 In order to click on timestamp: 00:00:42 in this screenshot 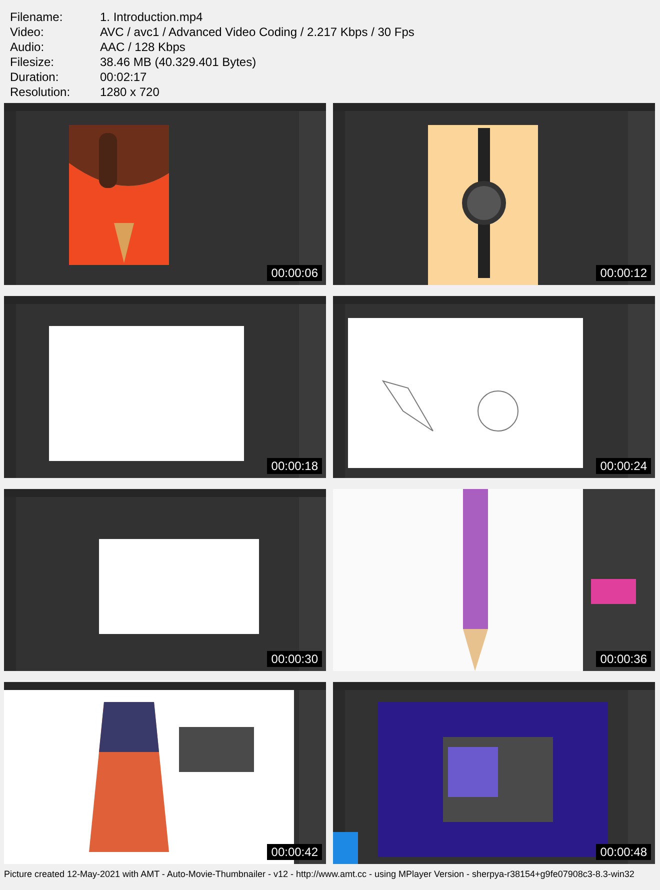, I will do `click(294, 852)`.